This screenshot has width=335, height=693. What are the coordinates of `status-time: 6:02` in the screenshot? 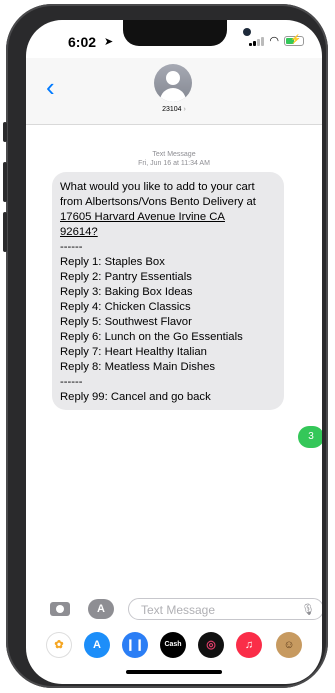 It's located at (82, 42).